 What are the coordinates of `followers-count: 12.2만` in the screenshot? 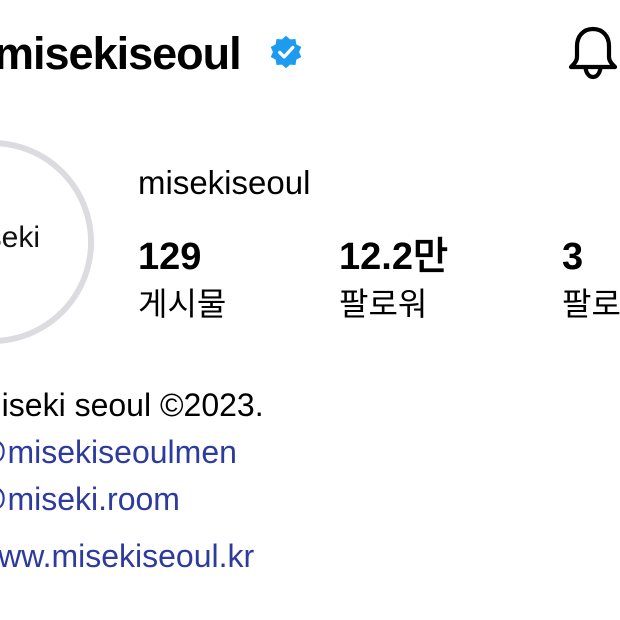 It's located at (393, 257).